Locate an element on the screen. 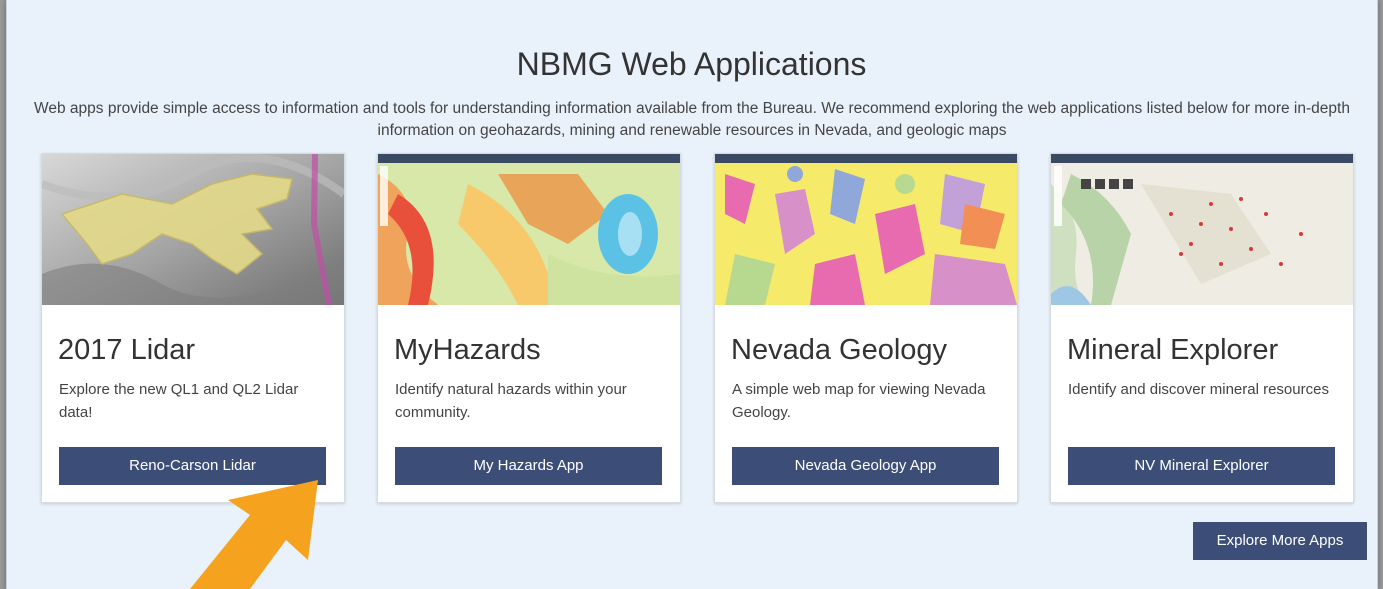  lidar-thumbnail is located at coordinates (193, 229).